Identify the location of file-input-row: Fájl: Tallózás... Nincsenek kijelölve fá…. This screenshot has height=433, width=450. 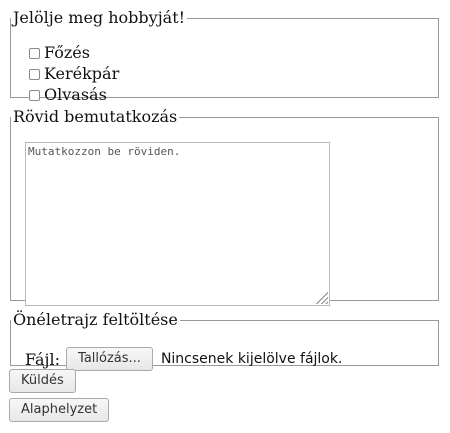
(183, 359).